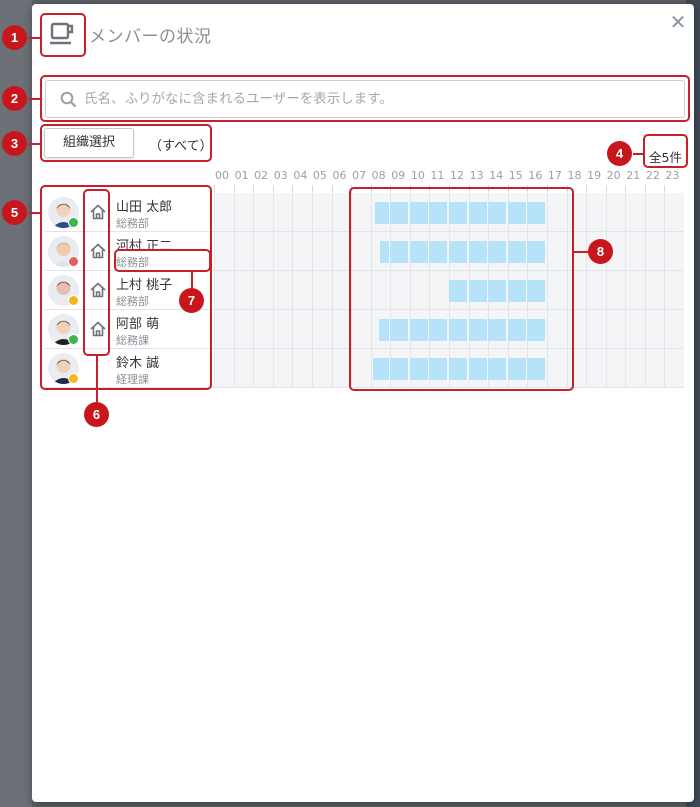  What do you see at coordinates (594, 175) in the screenshot?
I see `hour-label: 19` at bounding box center [594, 175].